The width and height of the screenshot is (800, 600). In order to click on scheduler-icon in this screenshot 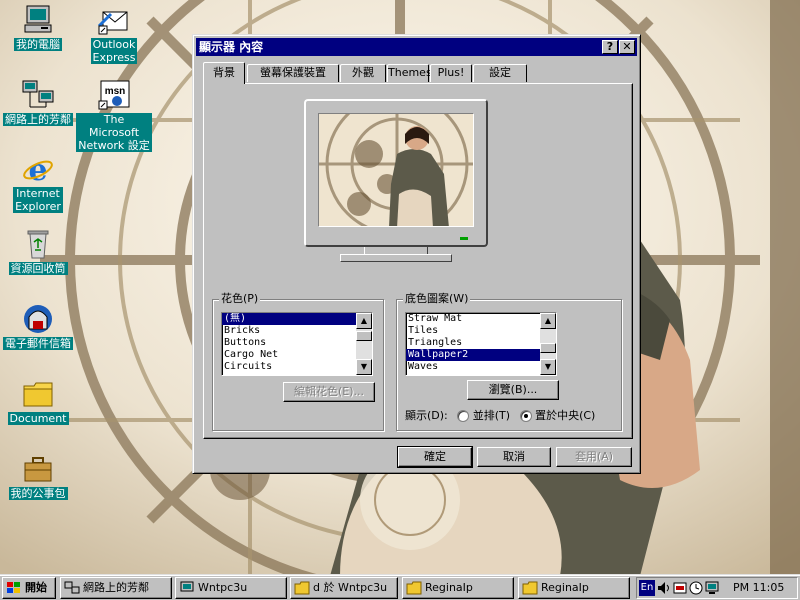, I will do `click(696, 589)`.